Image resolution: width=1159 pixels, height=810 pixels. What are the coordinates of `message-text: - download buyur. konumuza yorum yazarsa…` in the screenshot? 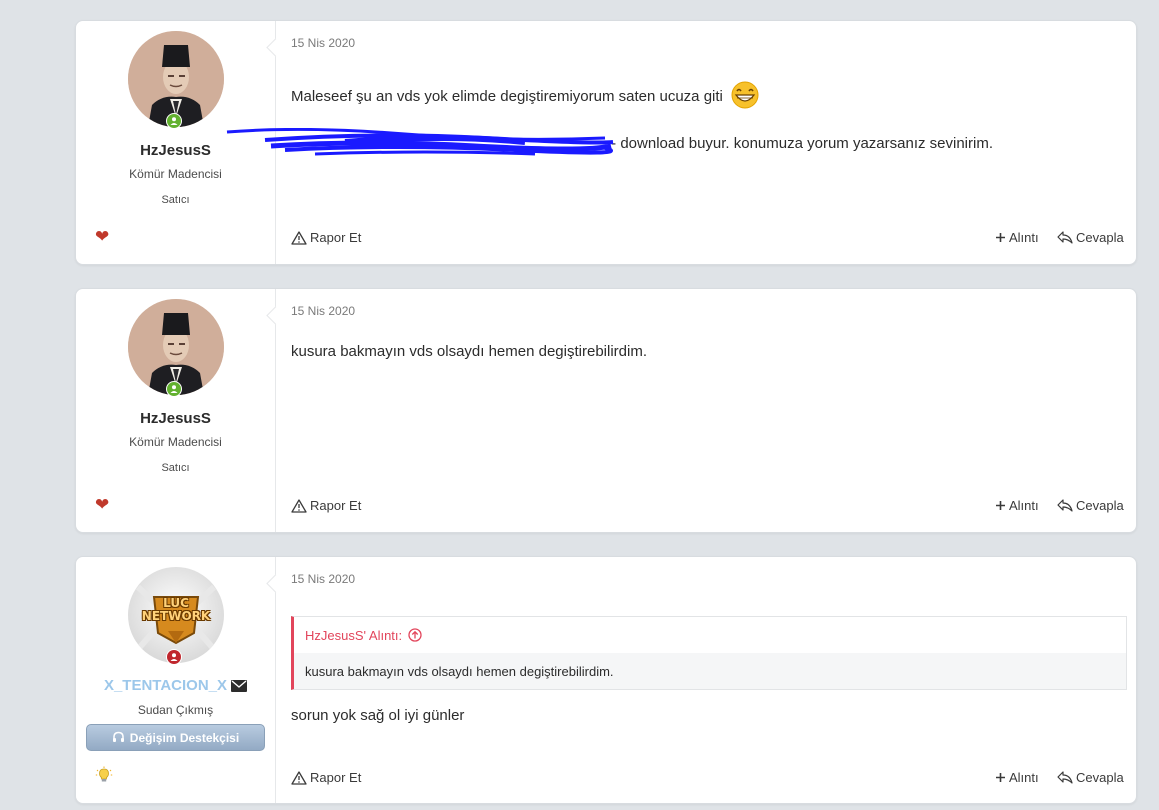 It's located at (802, 143).